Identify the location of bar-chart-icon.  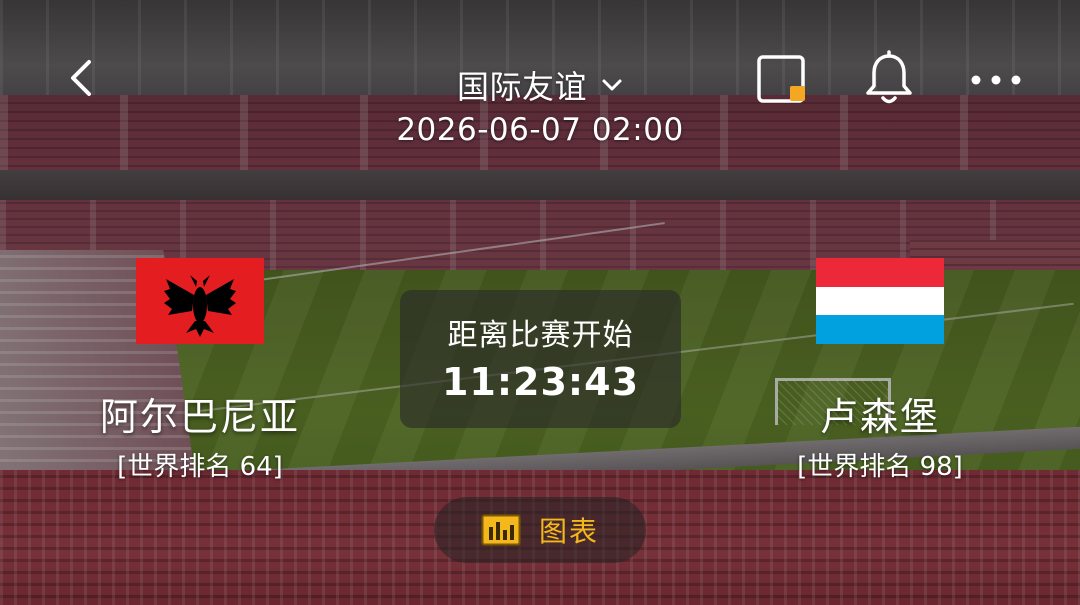
(501, 530).